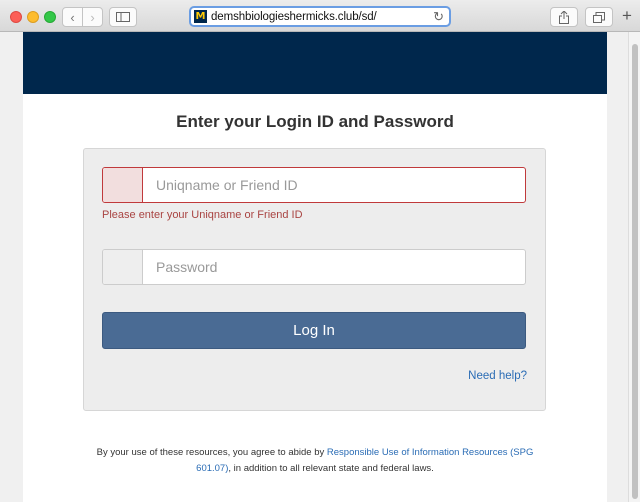 The image size is (640, 502). I want to click on sidebar-icon, so click(123, 17).